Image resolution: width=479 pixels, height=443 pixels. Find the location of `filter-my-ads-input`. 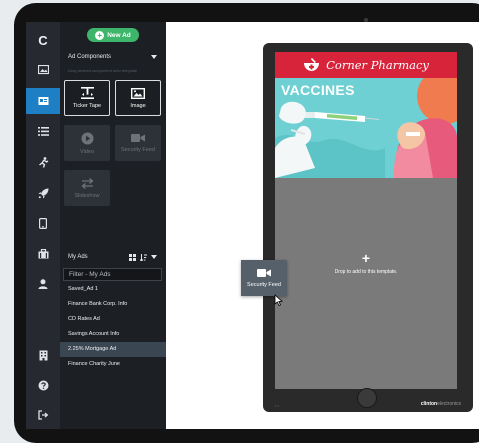

filter-my-ads-input is located at coordinates (112, 274).